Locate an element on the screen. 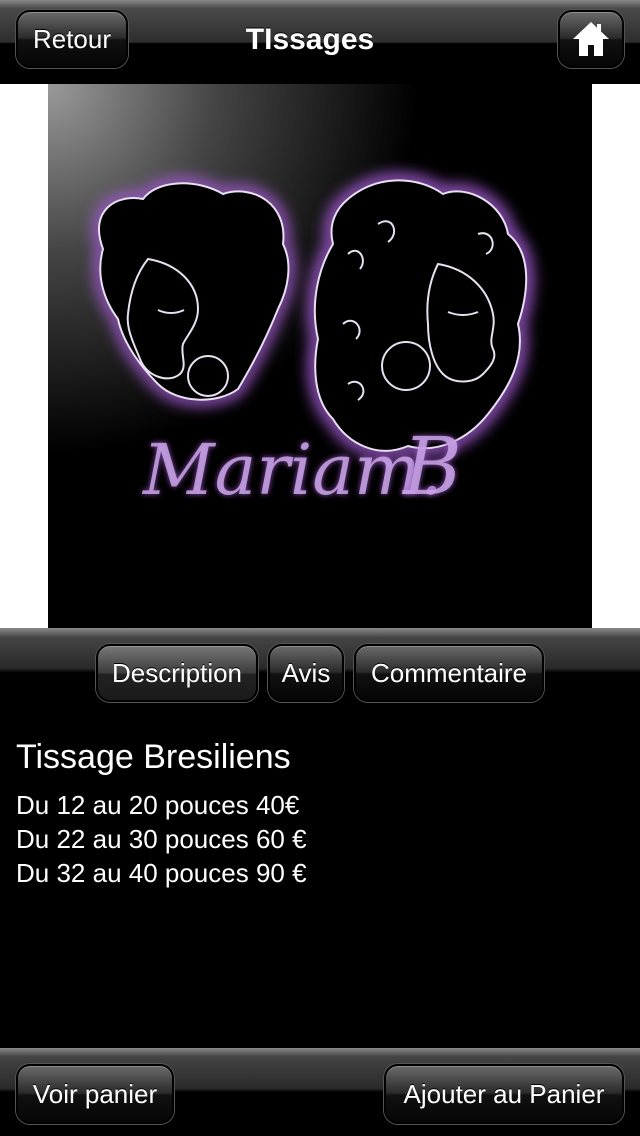 This screenshot has width=640, height=1136. tab-bar: Description Avis Commentaire is located at coordinates (320, 668).